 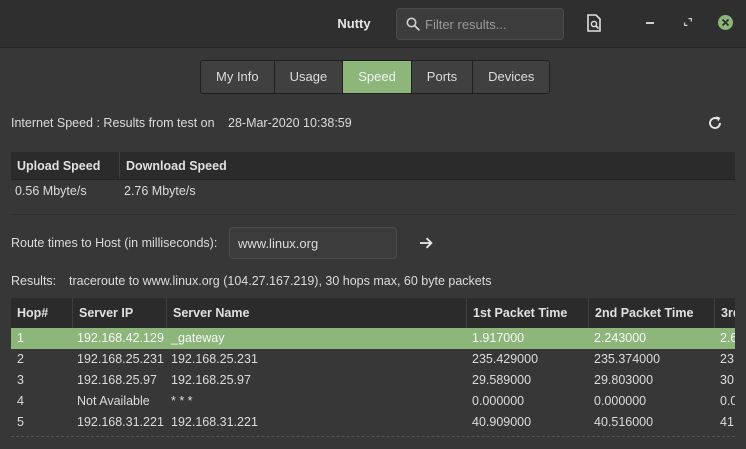 I want to click on close-icon, so click(x=725, y=22).